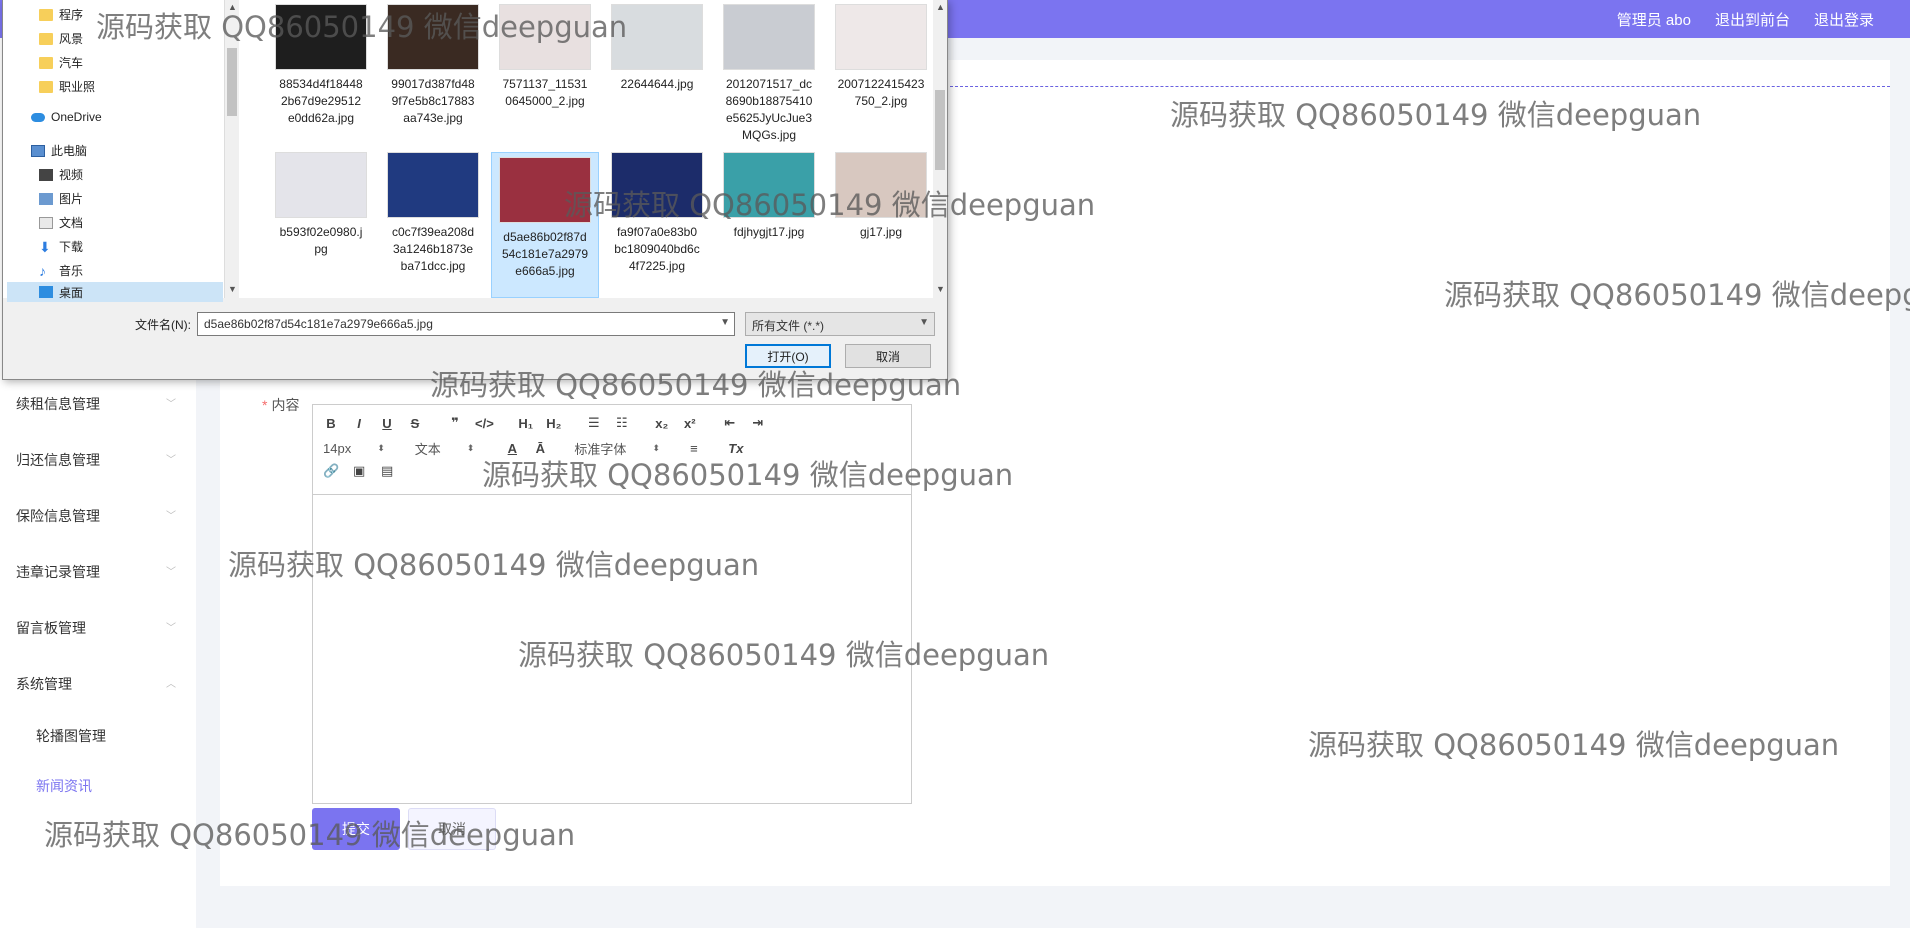  Describe the element at coordinates (61, 198) in the screenshot. I see `nav-item-pictures: 图片` at that location.